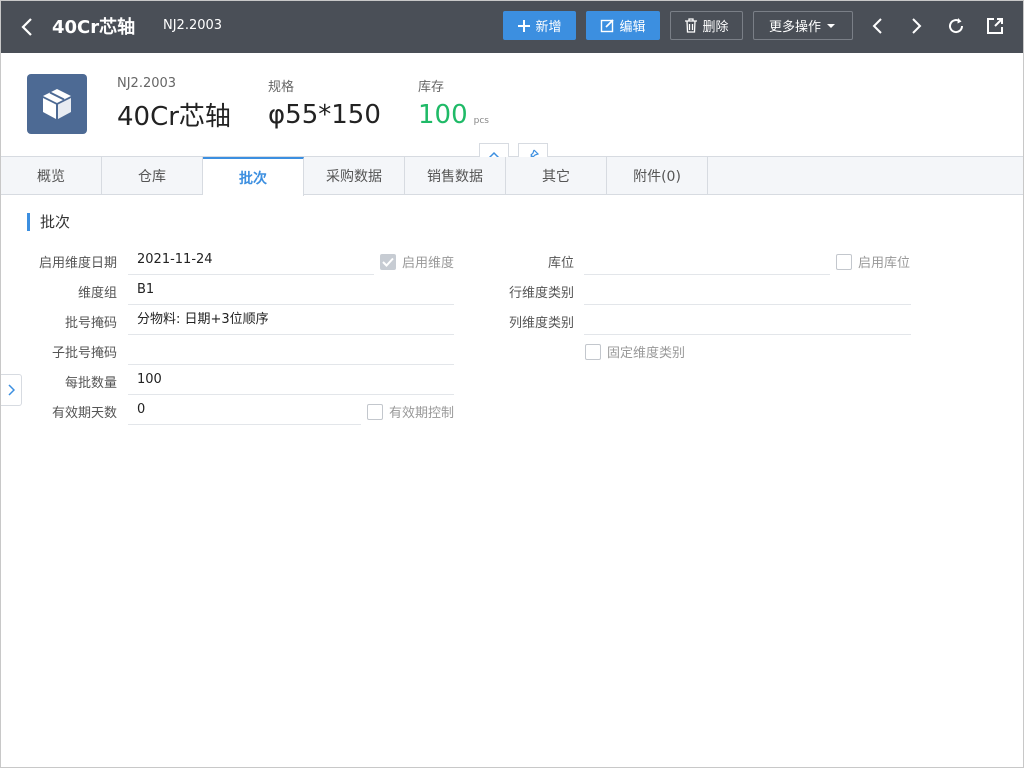 Image resolution: width=1024 pixels, height=768 pixels. Describe the element at coordinates (193, 25) in the screenshot. I see `item-code: NJ2.2003` at that location.